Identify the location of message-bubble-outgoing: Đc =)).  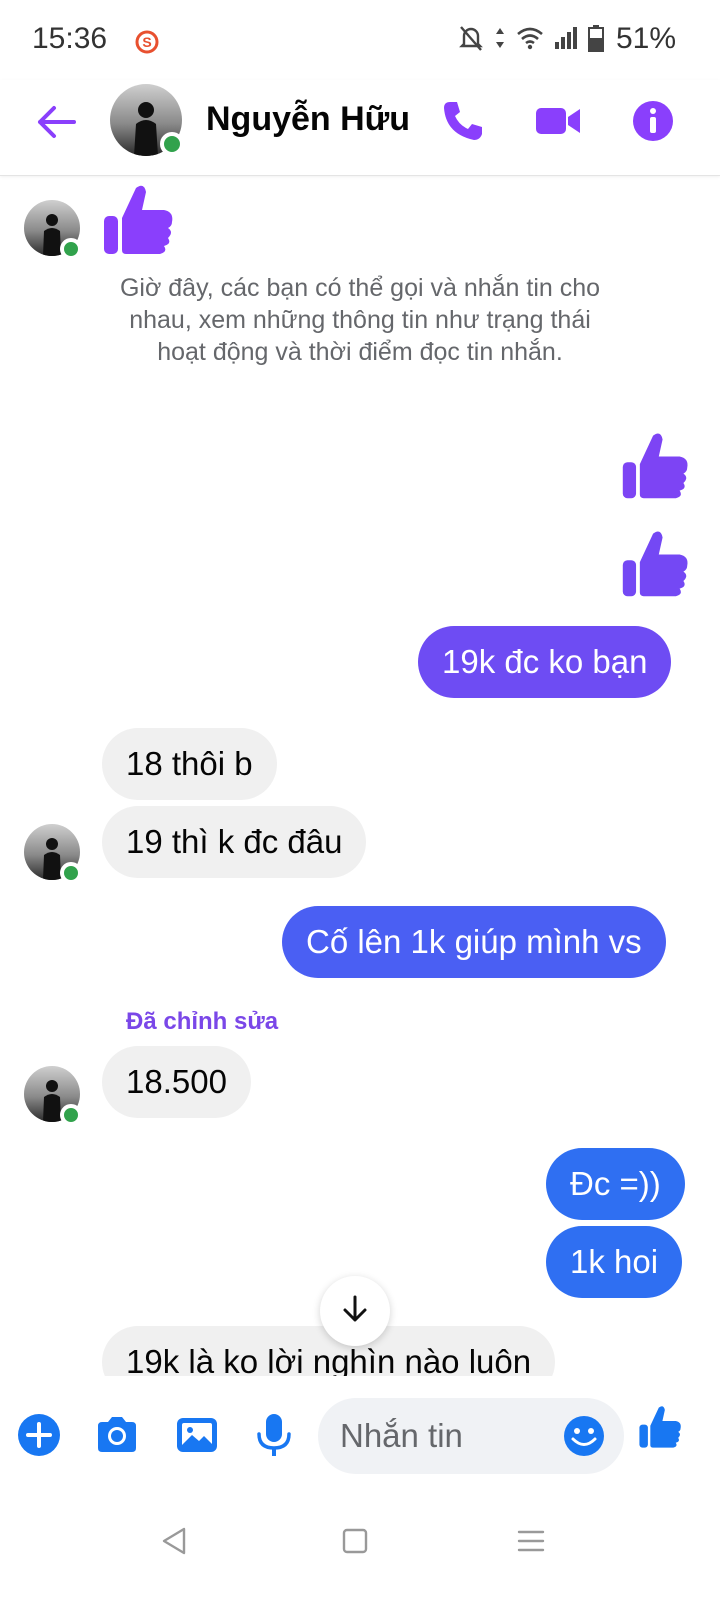
(615, 1184).